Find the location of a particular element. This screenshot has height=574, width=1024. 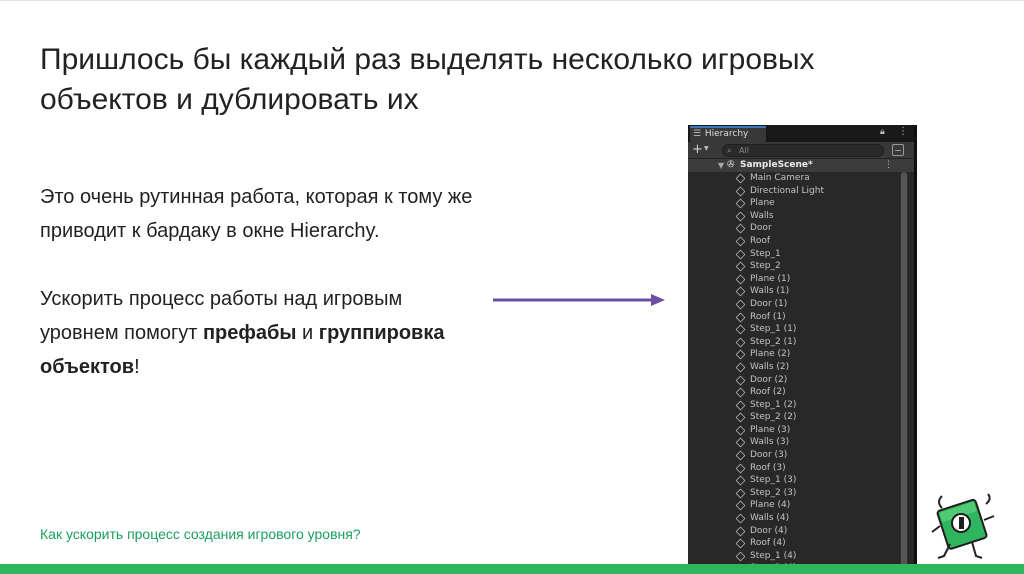

hierarchy-item: Step_2 (1) is located at coordinates (795, 342).